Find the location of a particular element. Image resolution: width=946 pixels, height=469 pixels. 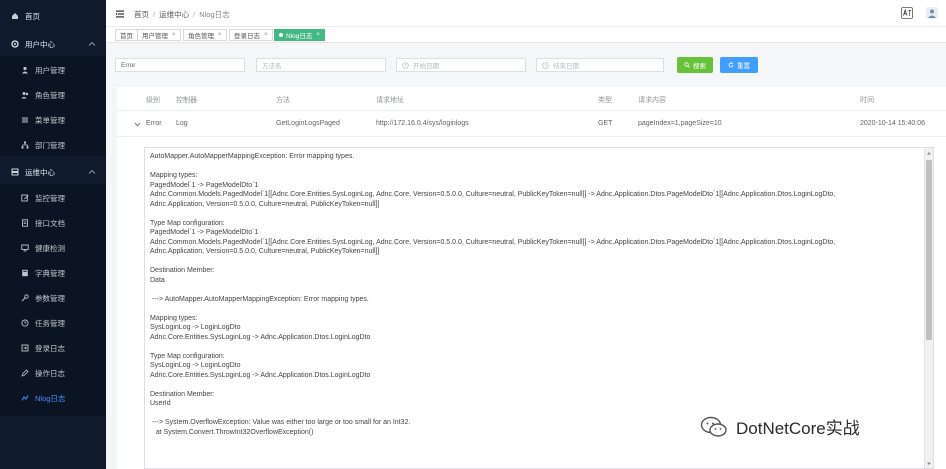

chevron-down-icon is located at coordinates (137, 124).